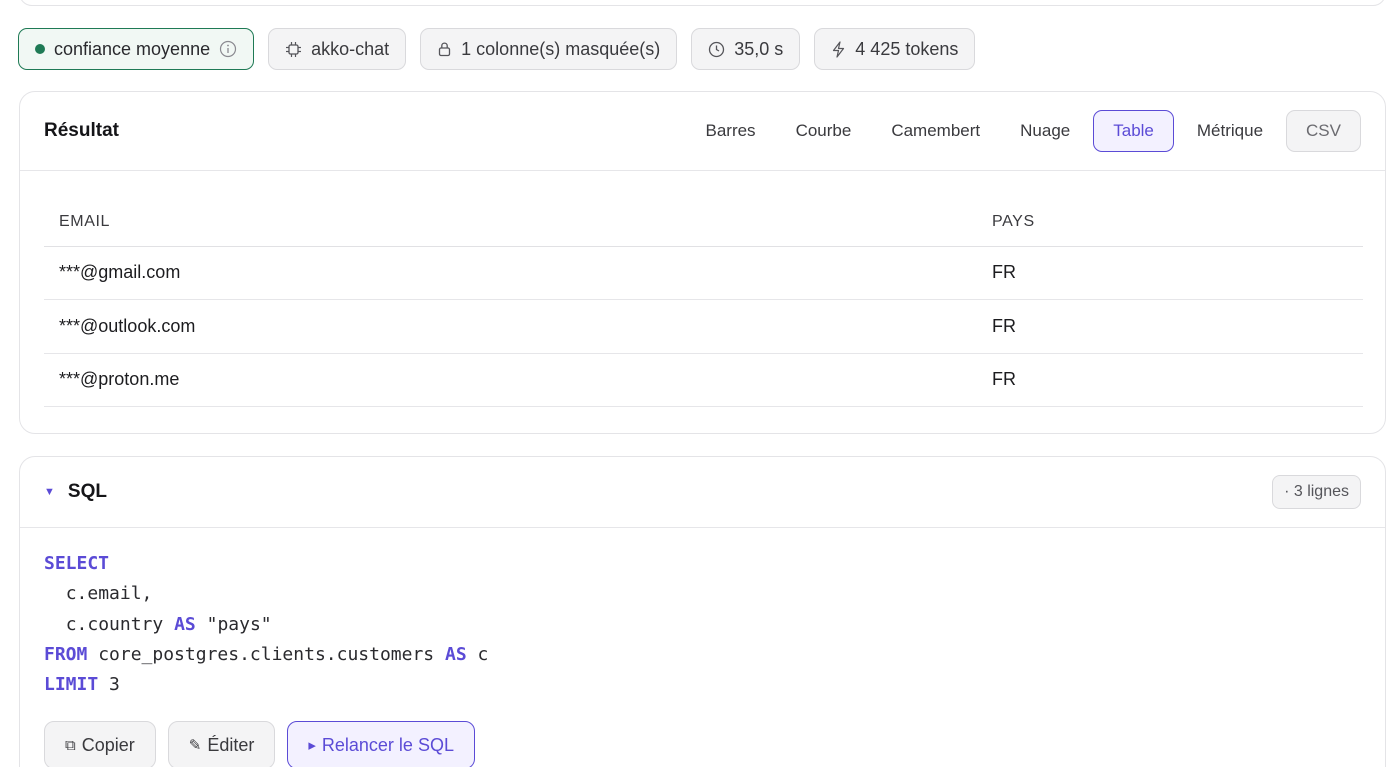  I want to click on table-row: ***@proton.me FR, so click(703, 380).